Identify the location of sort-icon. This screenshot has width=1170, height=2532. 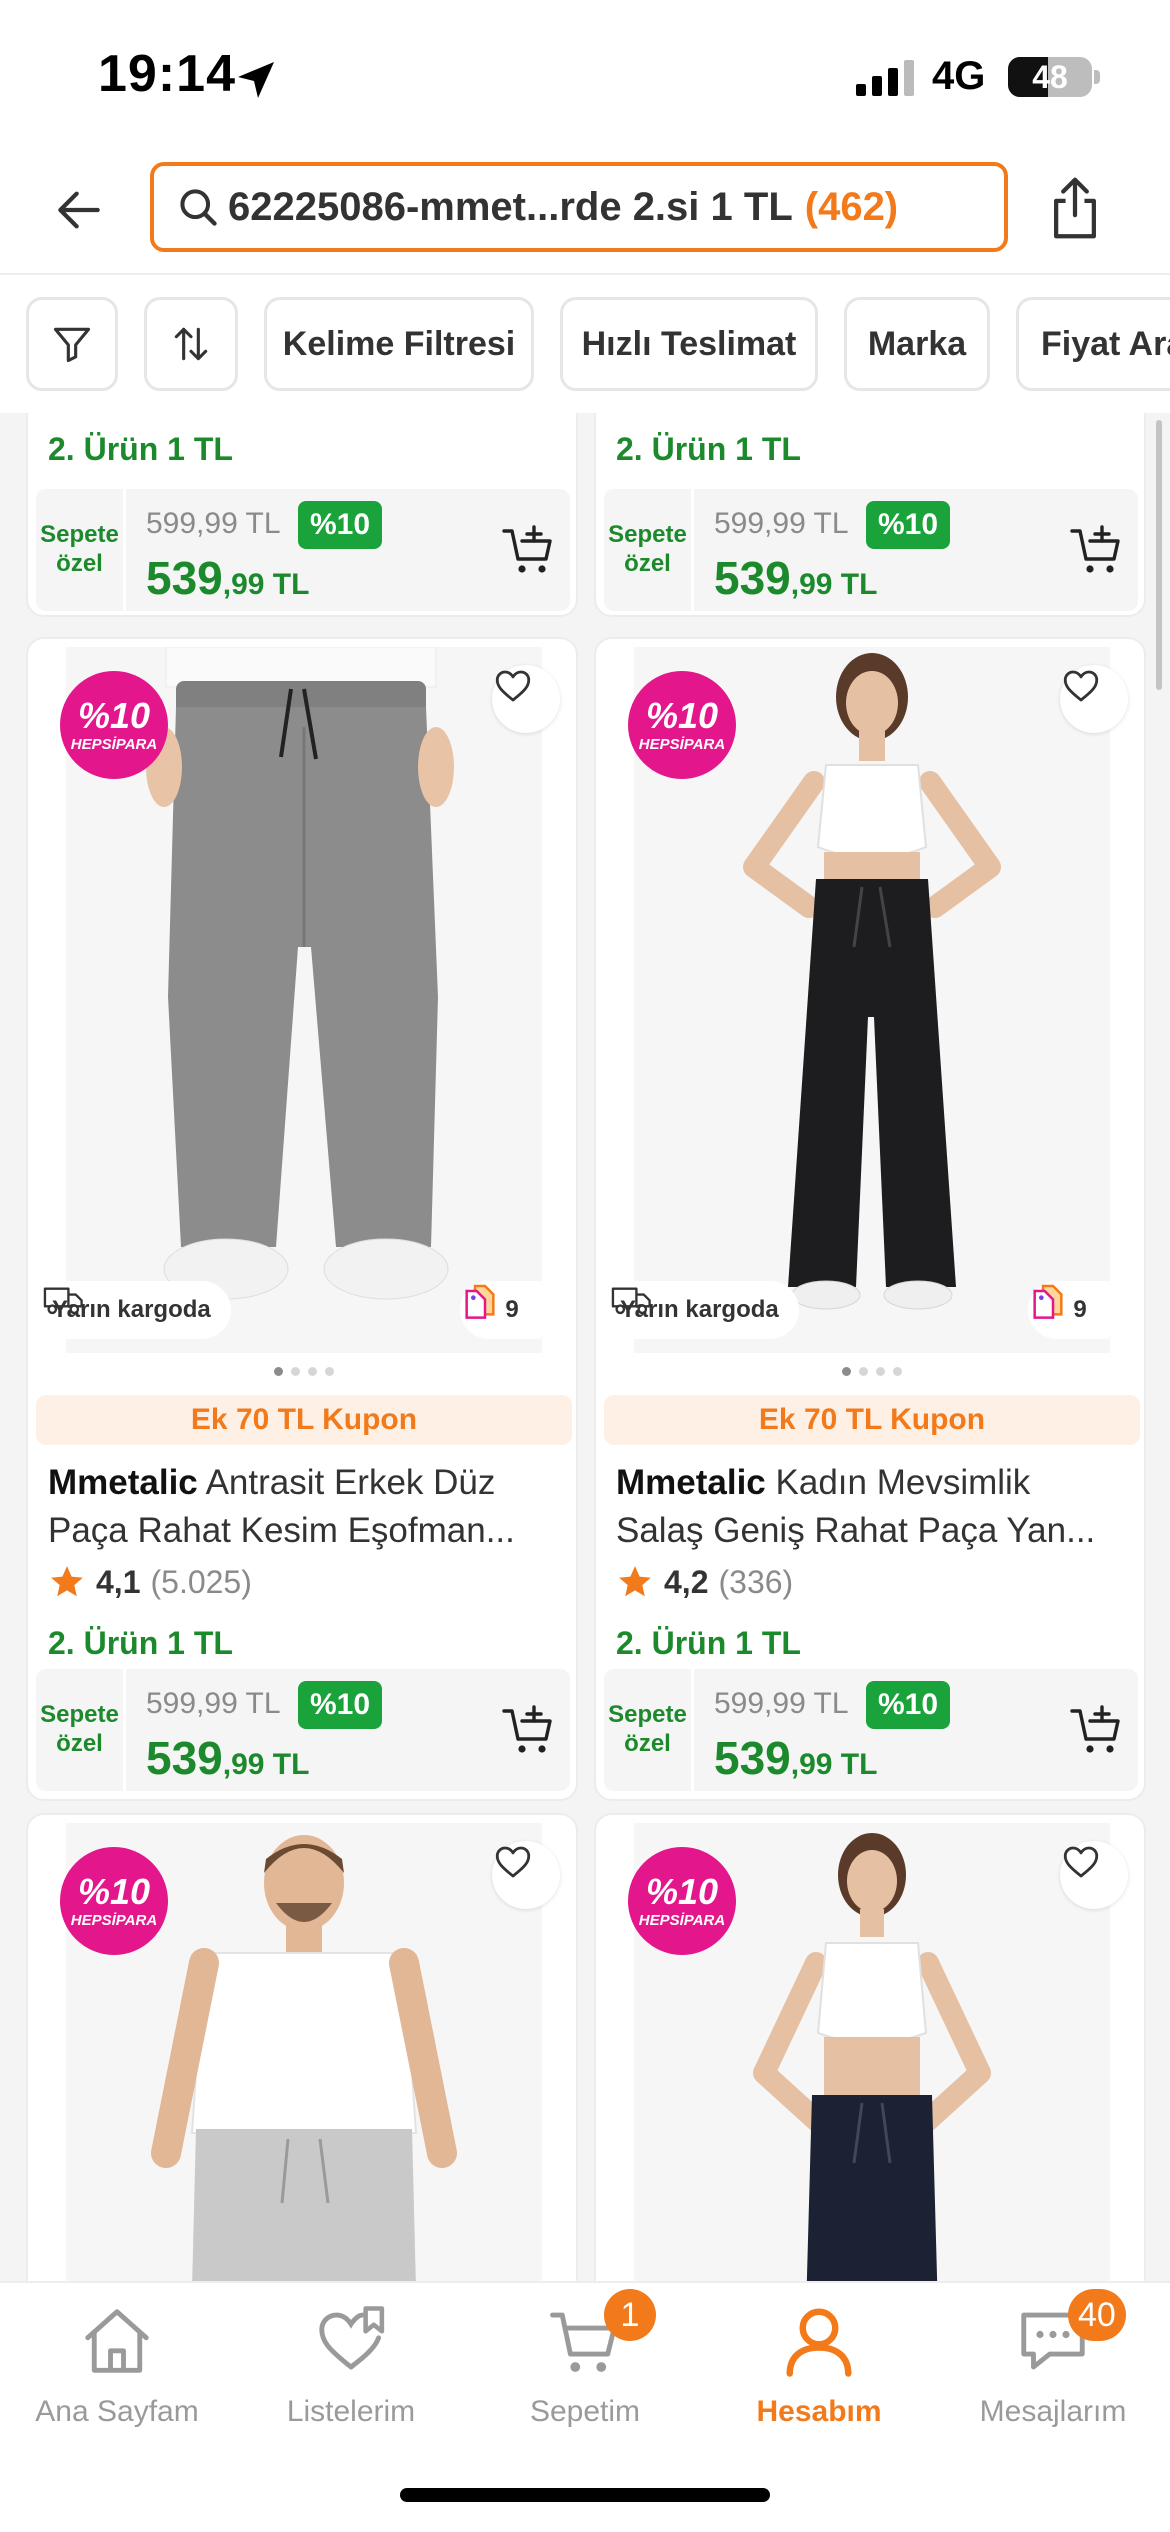
(191, 344).